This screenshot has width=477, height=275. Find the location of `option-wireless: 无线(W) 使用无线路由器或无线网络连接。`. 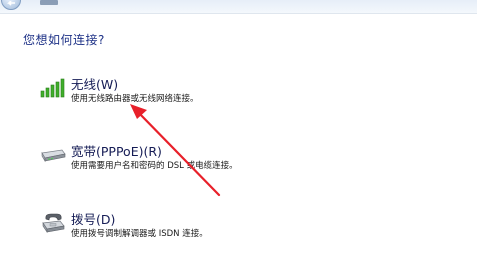

option-wireless: 无线(W) 使用无线路由器或无线网络连接。 is located at coordinates (176, 91).